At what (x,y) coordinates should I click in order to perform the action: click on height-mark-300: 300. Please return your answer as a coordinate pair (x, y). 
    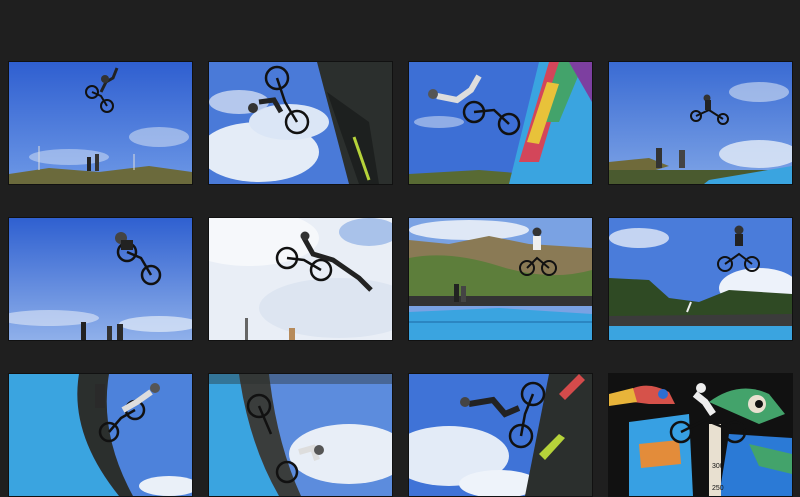
    Looking at the image, I should click on (718, 466).